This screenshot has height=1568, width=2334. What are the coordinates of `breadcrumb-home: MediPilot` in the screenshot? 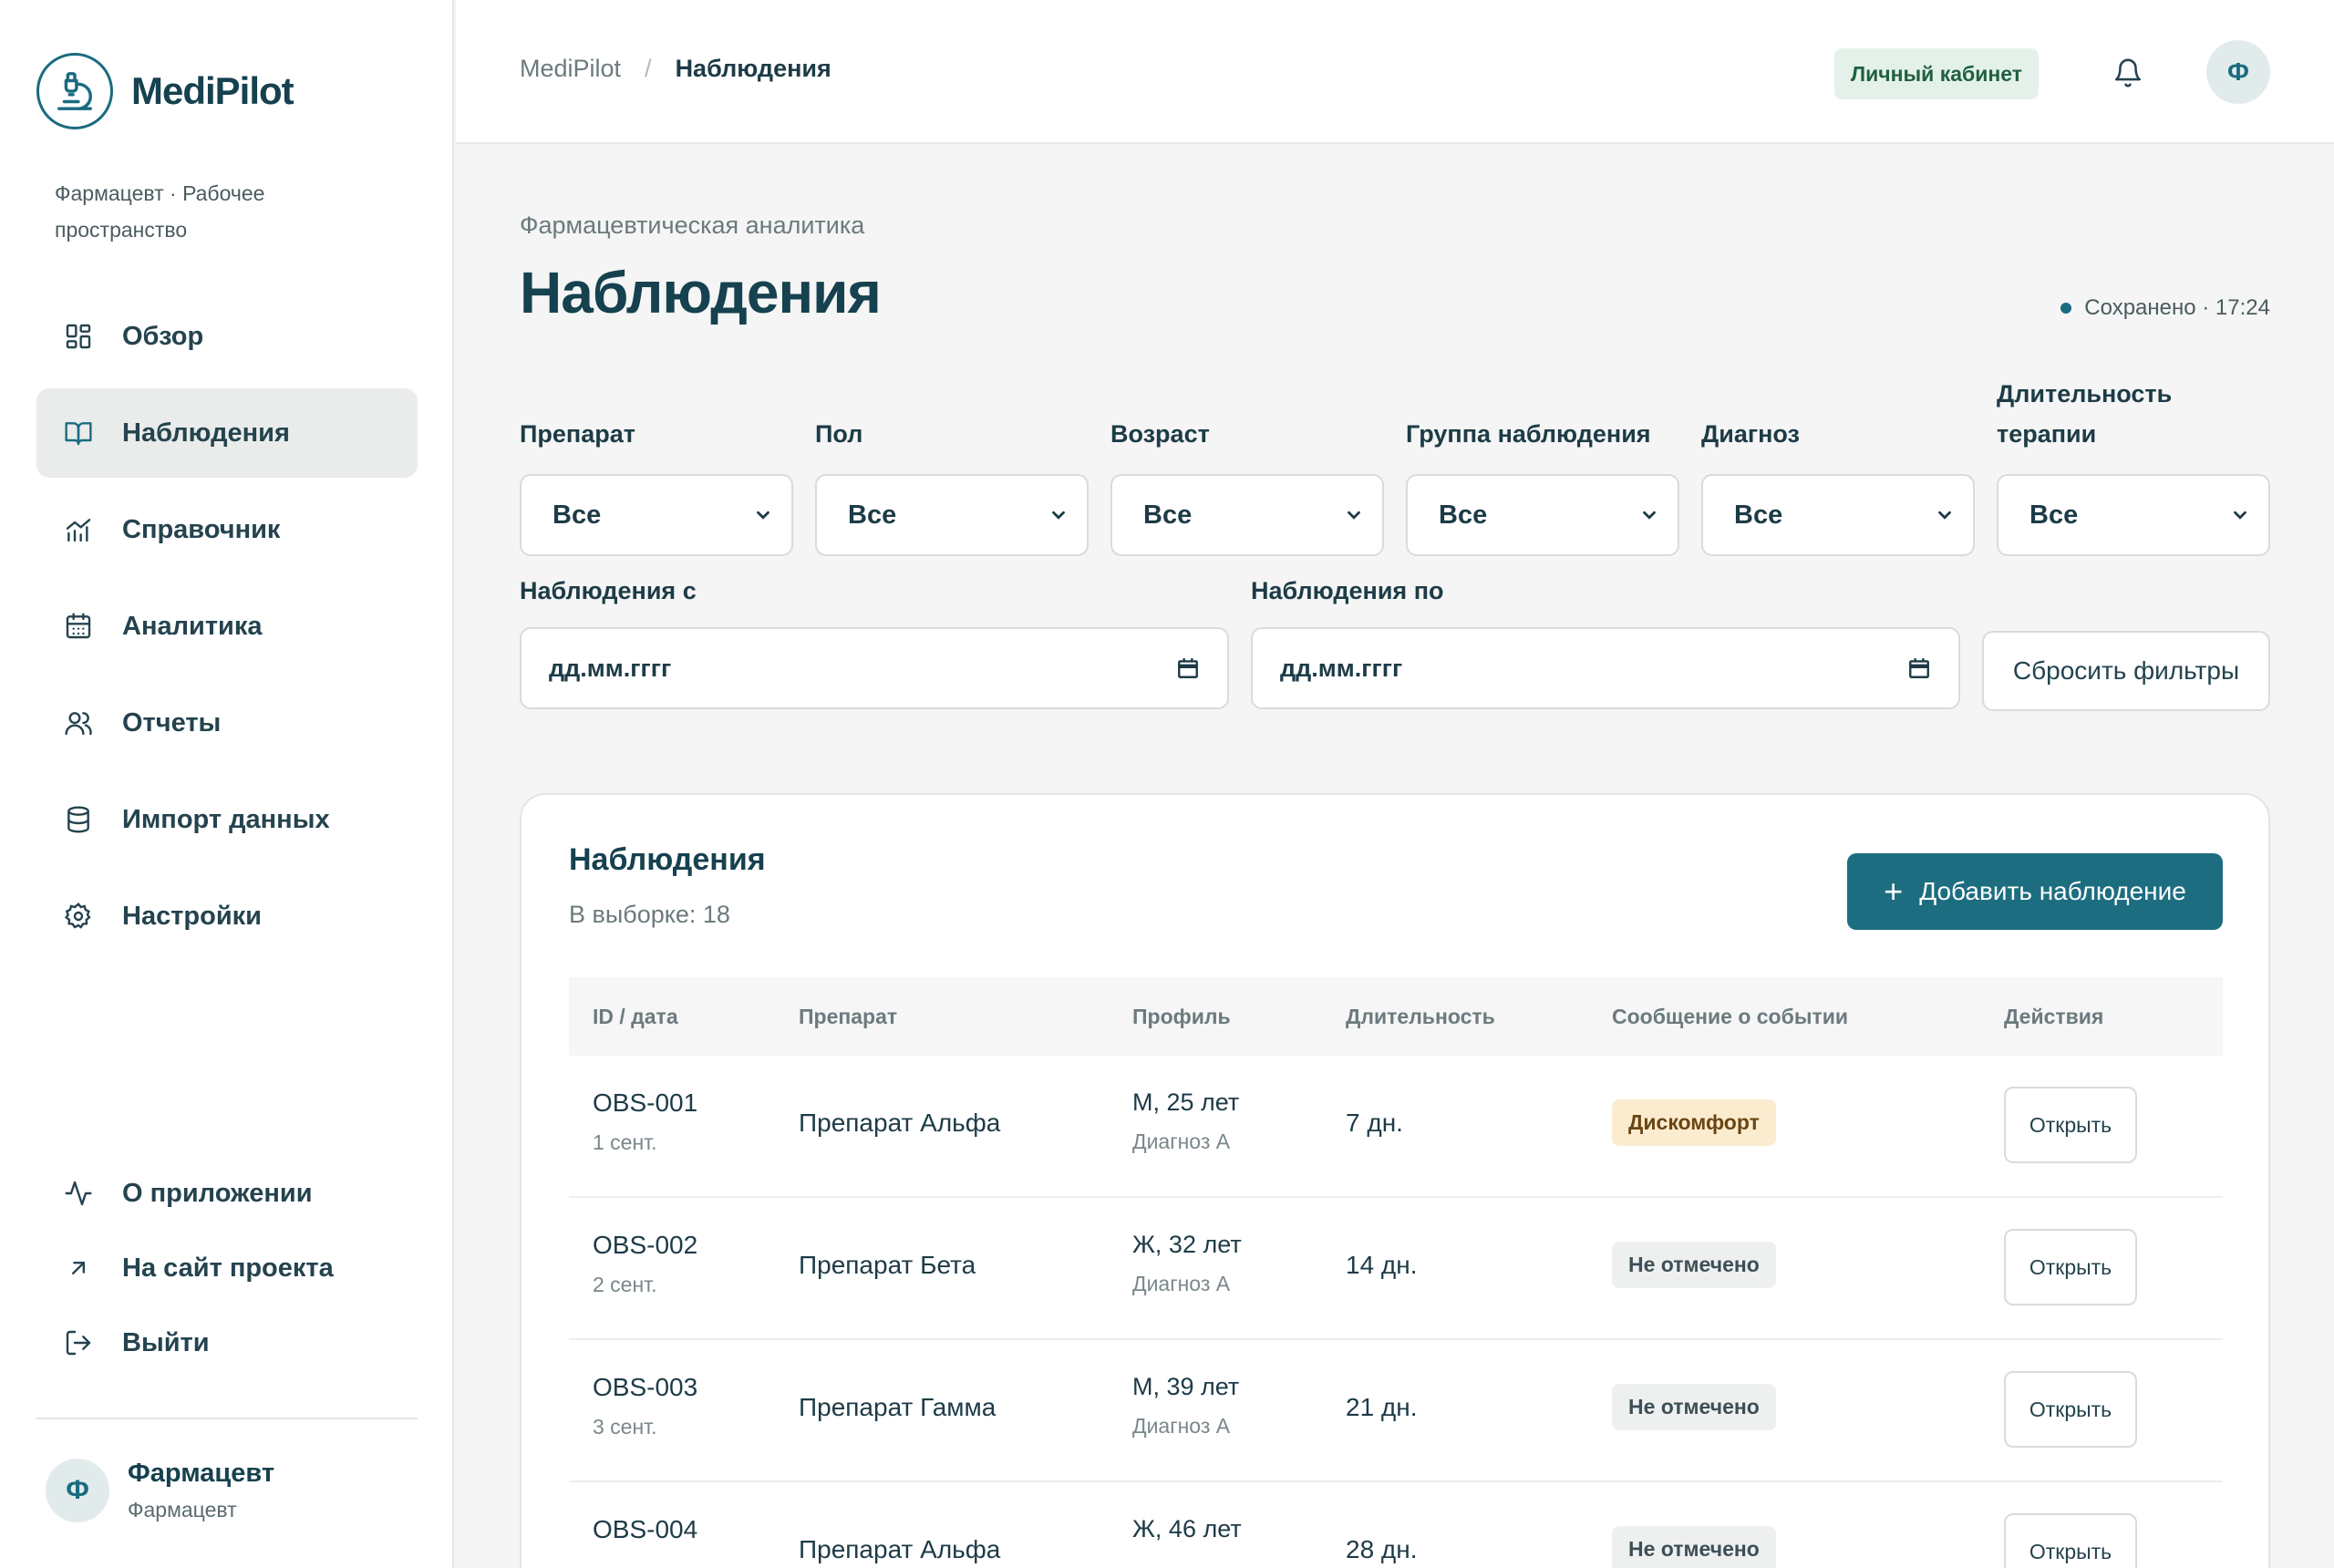 It's located at (570, 69).